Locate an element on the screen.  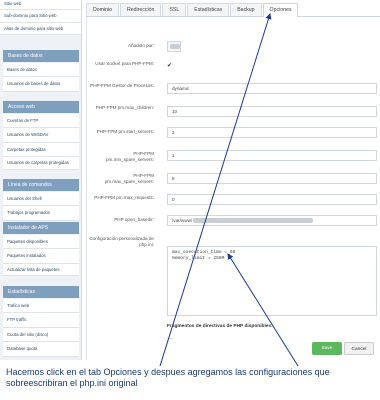
sidebar-item-trafico-web: Trafico web is located at coordinates (41, 306).